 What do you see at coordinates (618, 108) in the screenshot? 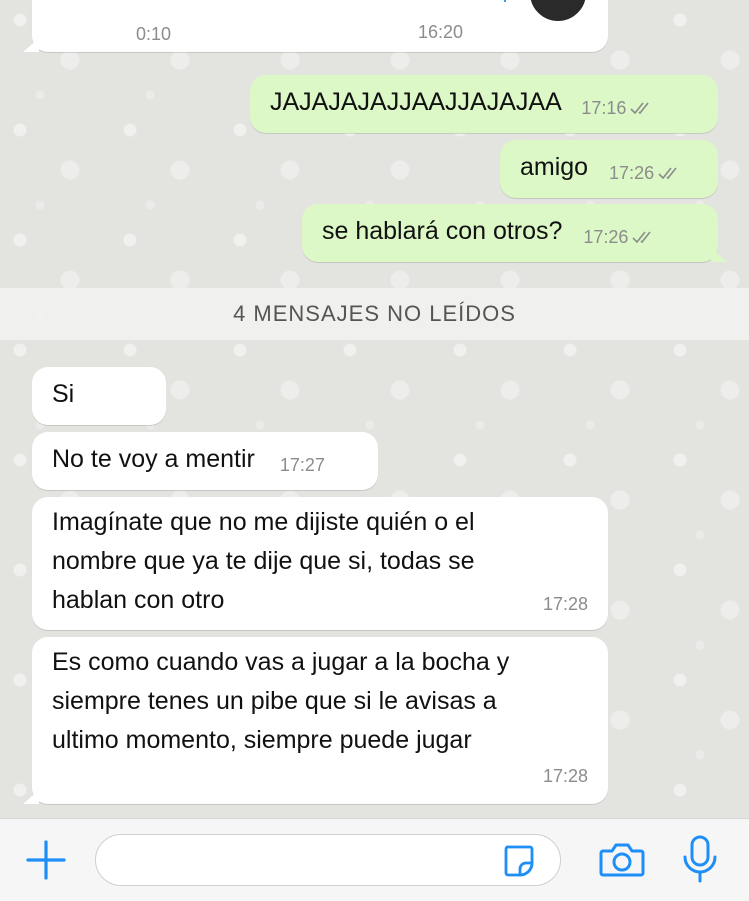
I see `message-time: 17:16` at bounding box center [618, 108].